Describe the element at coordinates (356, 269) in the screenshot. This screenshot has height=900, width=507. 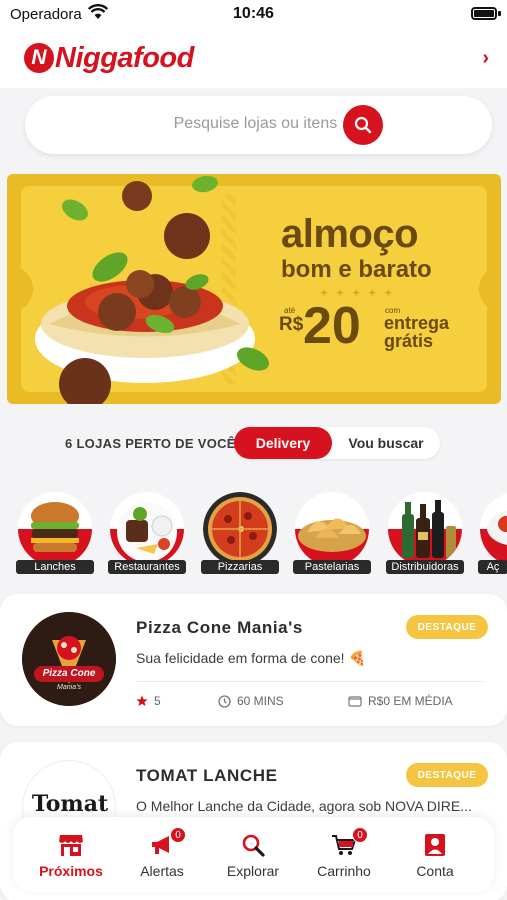
I see `banner-subheadline: bom e barato` at that location.